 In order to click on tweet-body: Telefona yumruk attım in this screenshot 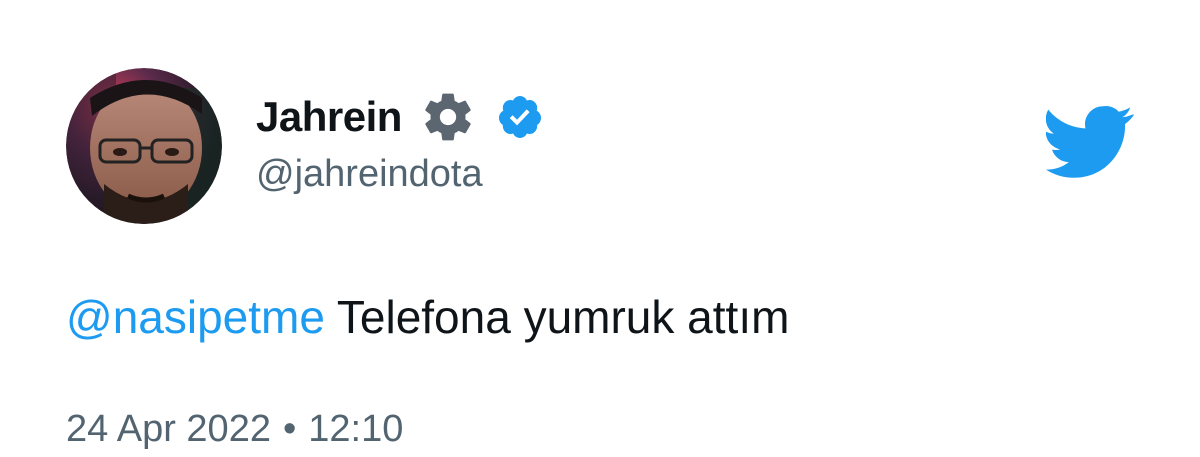, I will do `click(563, 317)`.